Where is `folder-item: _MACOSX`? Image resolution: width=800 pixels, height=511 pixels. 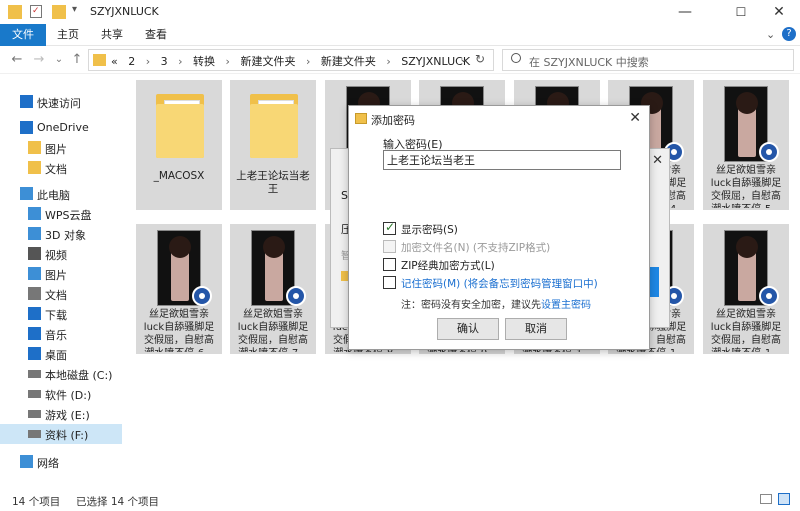 folder-item: _MACOSX is located at coordinates (179, 145).